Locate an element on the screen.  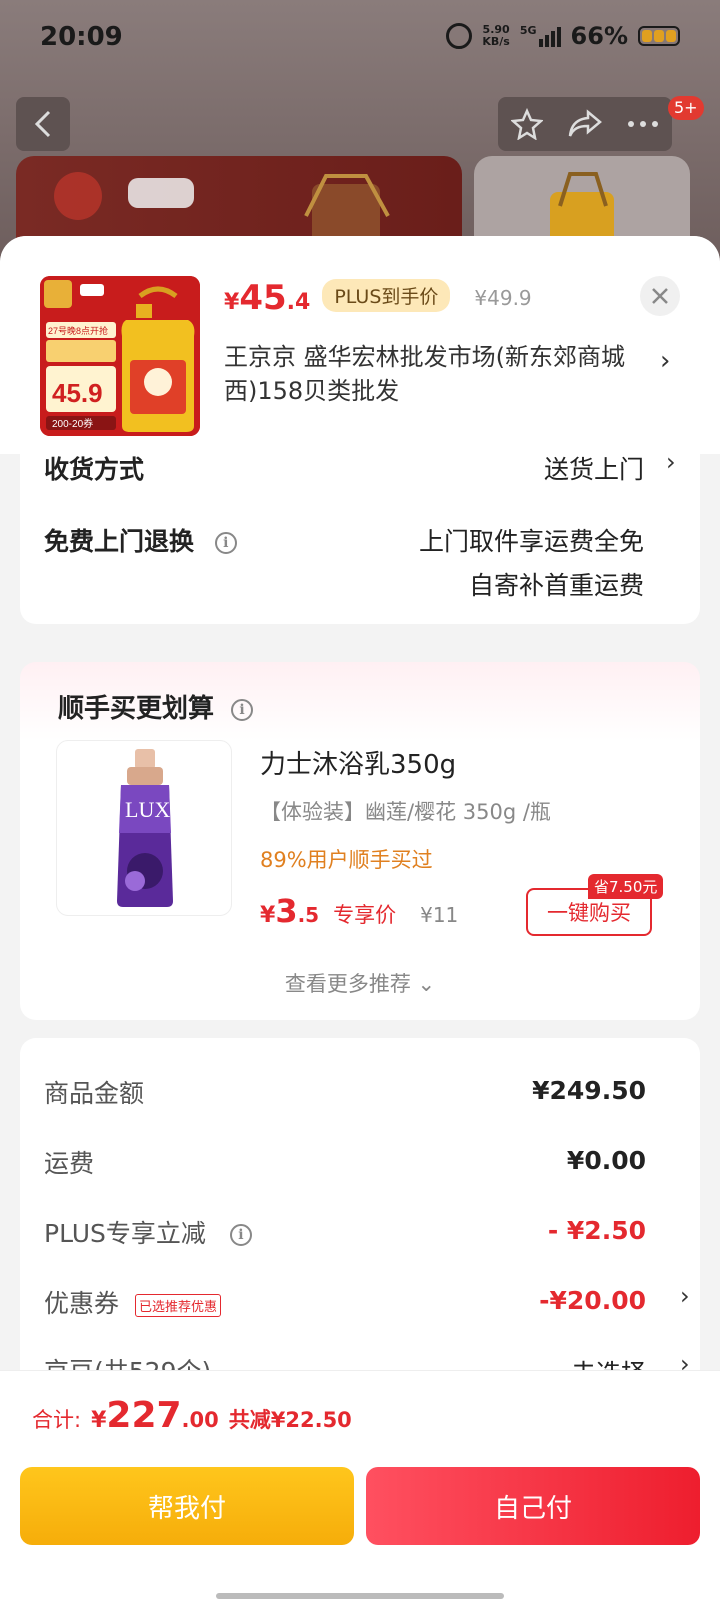
total-amount: 合计: ¥ 227 .00 共减¥22.50 is located at coordinates (192, 1415).